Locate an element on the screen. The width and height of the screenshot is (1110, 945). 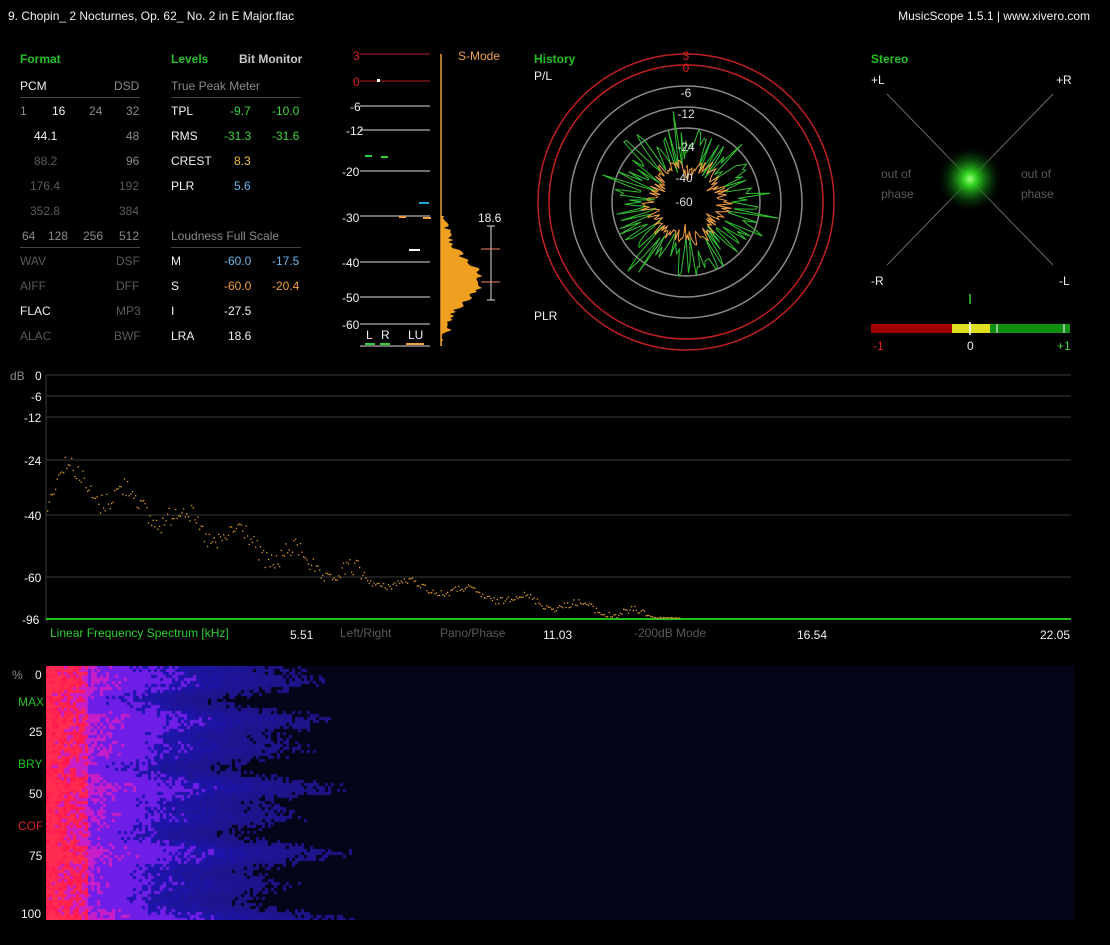
ring-24: -24 is located at coordinates (686, 147).